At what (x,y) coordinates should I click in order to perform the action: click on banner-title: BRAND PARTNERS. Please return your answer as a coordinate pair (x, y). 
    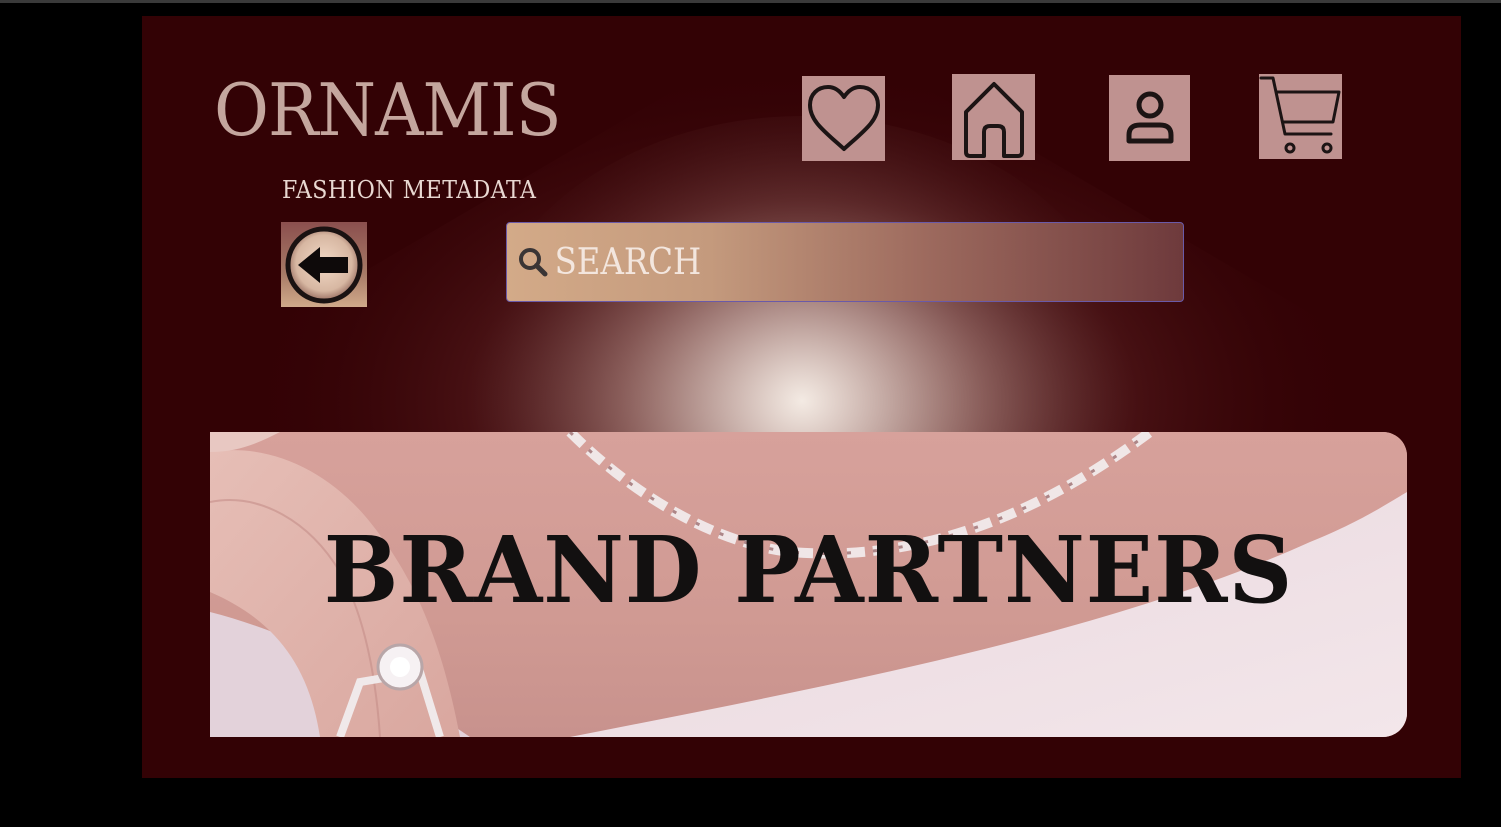
    Looking at the image, I should click on (808, 570).